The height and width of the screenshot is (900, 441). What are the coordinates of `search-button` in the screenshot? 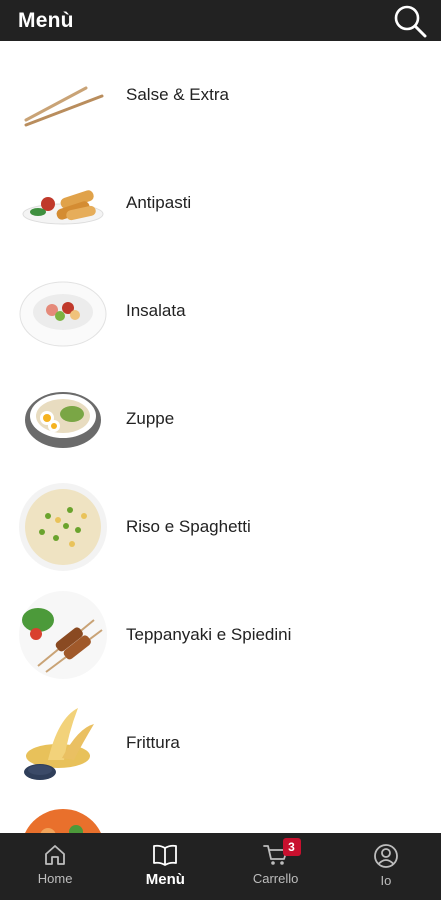 It's located at (410, 21).